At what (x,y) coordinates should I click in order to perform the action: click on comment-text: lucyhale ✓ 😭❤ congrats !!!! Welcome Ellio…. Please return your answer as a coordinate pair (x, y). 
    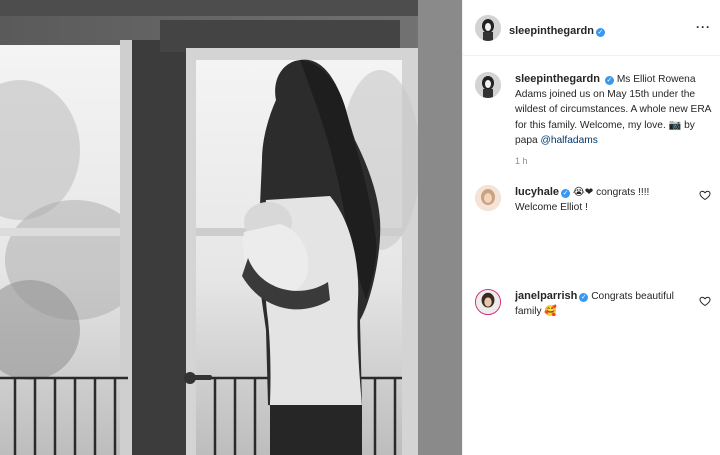
    Looking at the image, I should click on (600, 200).